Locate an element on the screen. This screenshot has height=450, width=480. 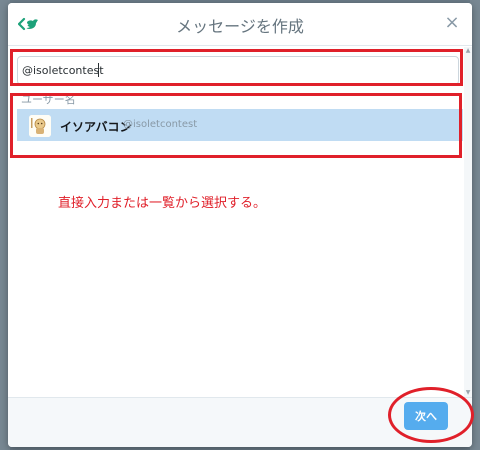
close-icon: × is located at coordinates (452, 23).